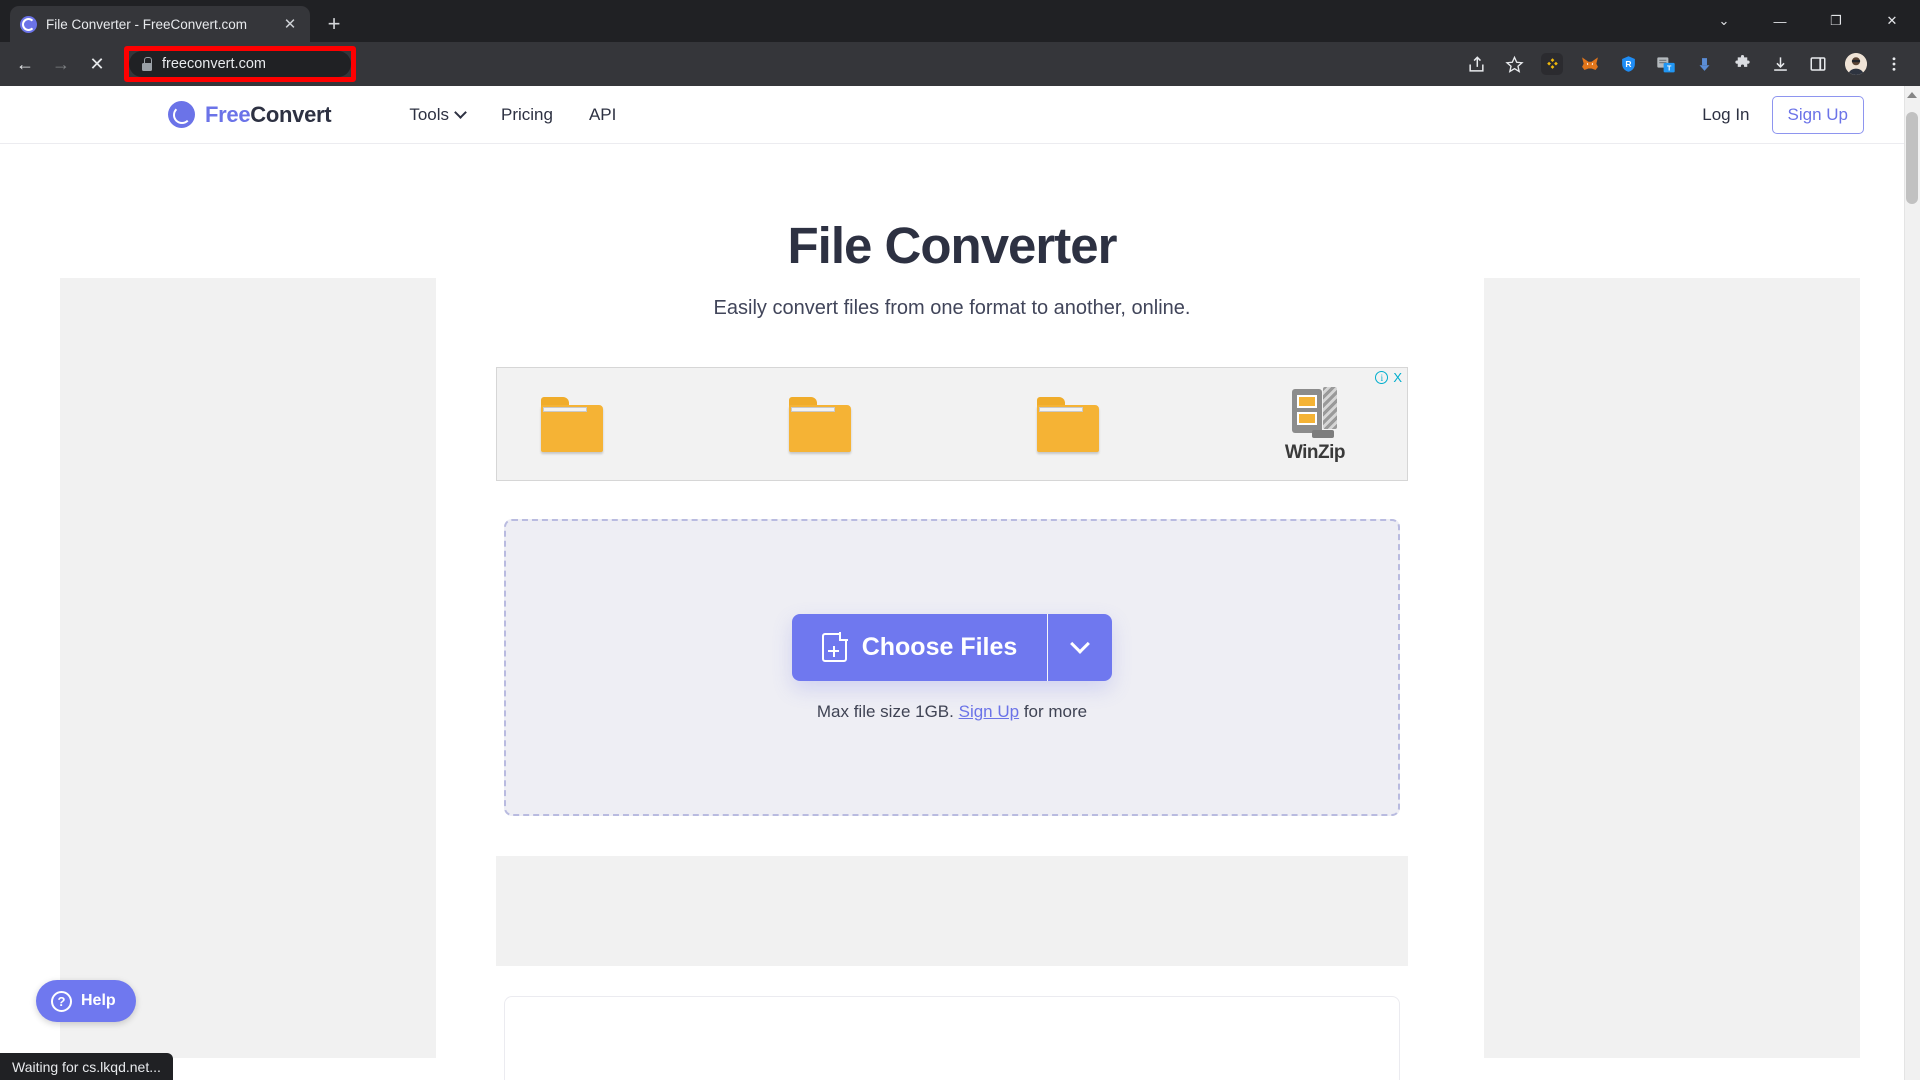  Describe the element at coordinates (147, 24) in the screenshot. I see `tab-title: File Converter - FreeConvert.com` at that location.